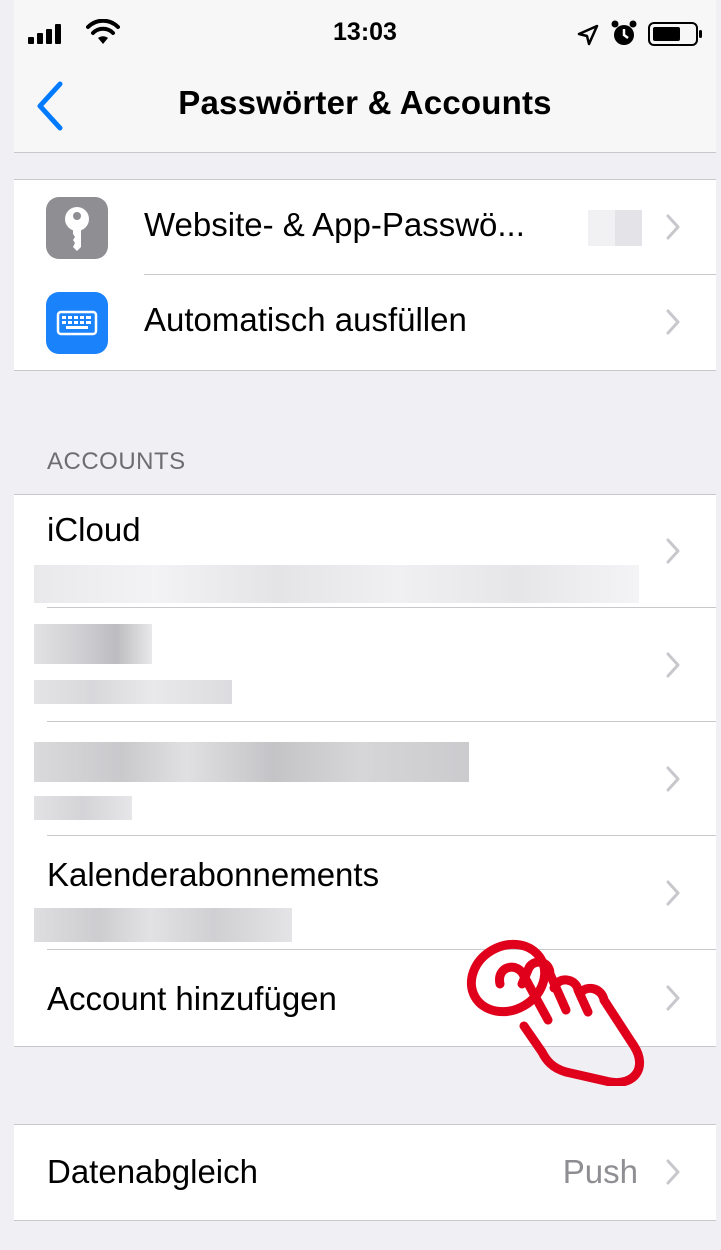 This screenshot has width=721, height=1250. Describe the element at coordinates (305, 319) in the screenshot. I see `autofill-label: Automatisch ausfüllen` at that location.